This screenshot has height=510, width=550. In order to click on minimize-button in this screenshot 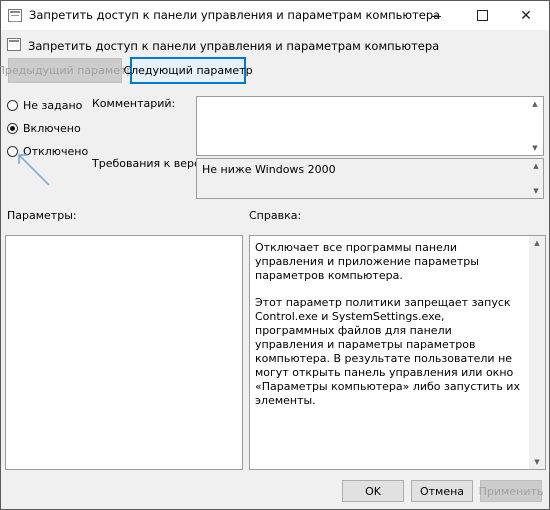, I will do `click(436, 15)`.